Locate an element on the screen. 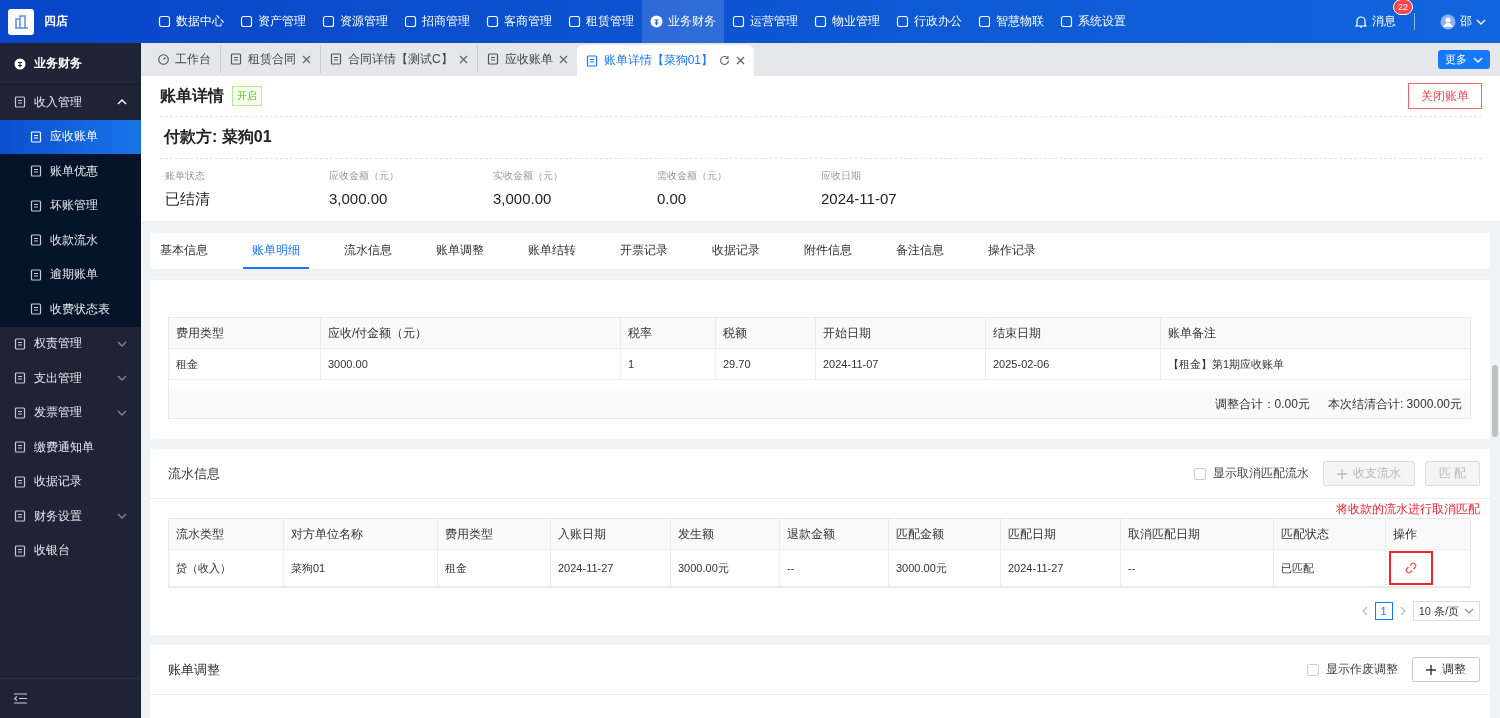 This screenshot has height=718, width=1500. column-header: 入账日期 is located at coordinates (611, 534).